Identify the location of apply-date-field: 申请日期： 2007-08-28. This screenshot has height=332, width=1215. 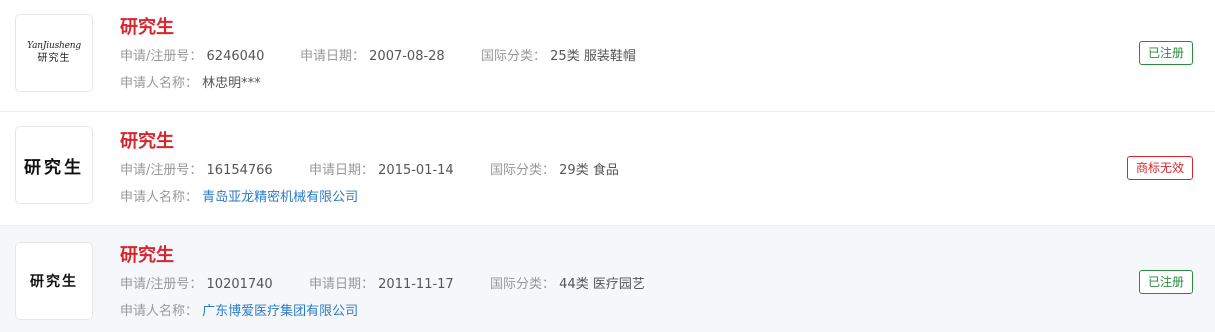
(372, 57).